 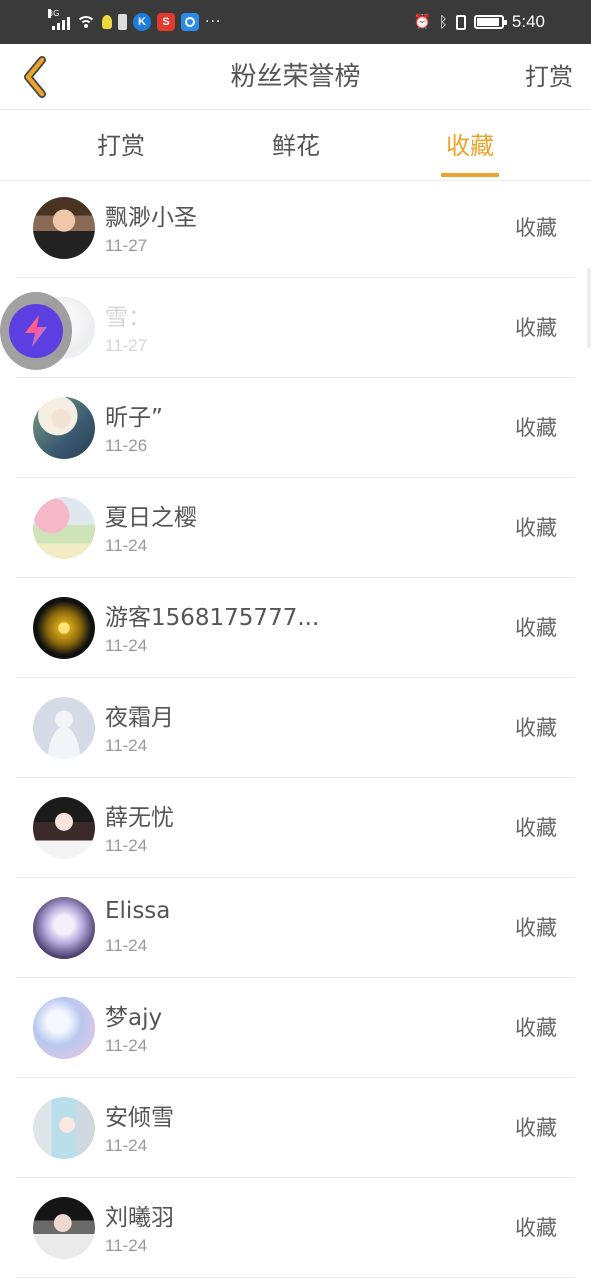 I want to click on list-item: 游客1568175777... 11-24 收藏, so click(x=295, y=628).